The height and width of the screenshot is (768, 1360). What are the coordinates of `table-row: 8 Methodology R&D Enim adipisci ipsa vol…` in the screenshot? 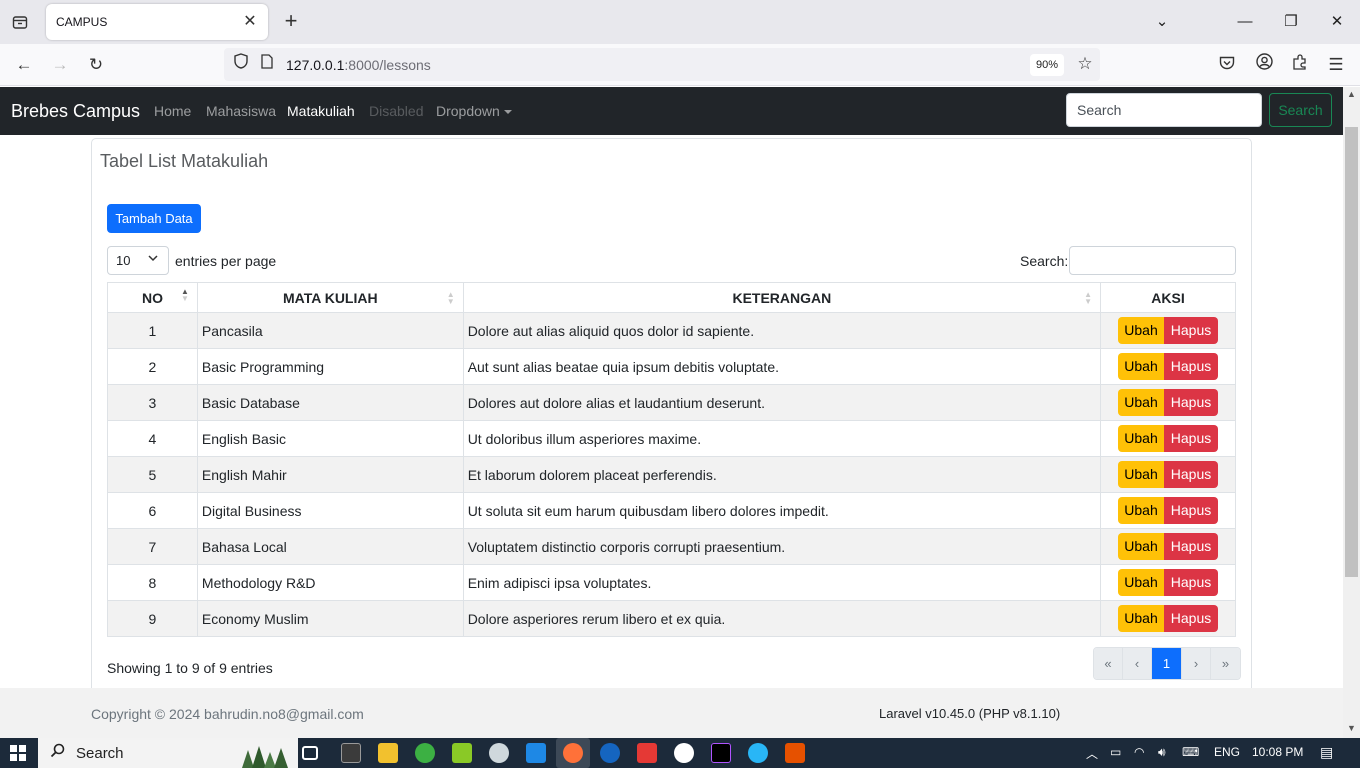 It's located at (671, 582).